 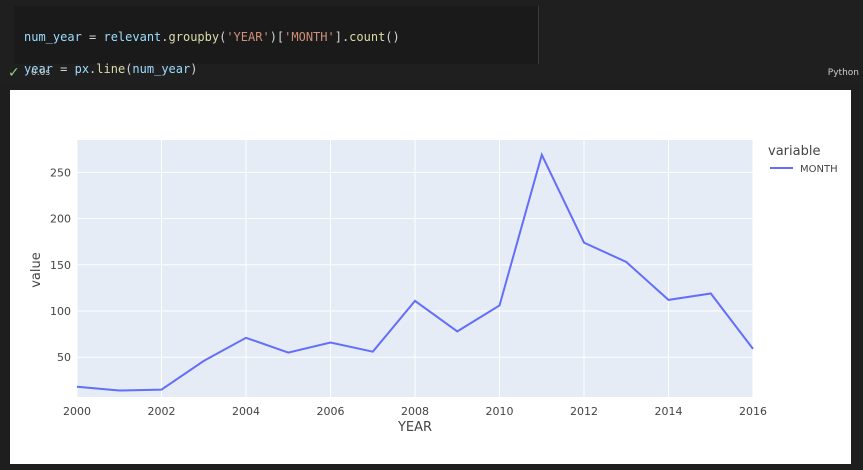 I want to click on legend-title: variable, so click(x=794, y=151).